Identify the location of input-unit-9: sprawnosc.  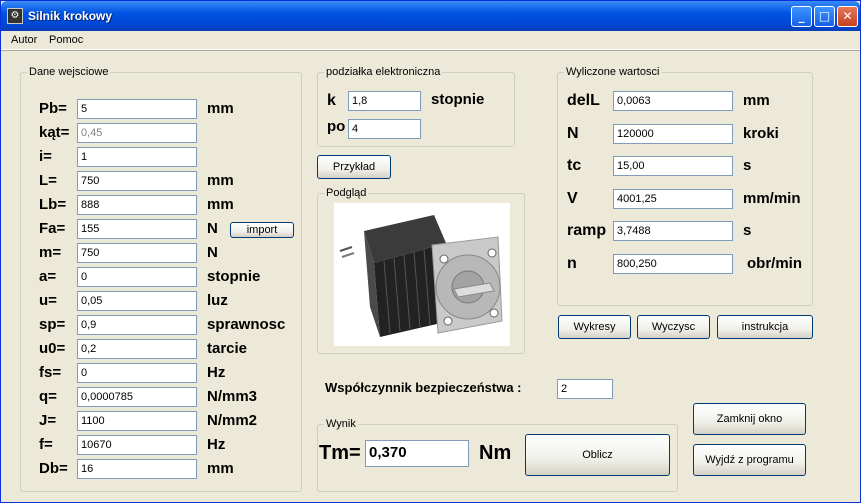
(246, 324).